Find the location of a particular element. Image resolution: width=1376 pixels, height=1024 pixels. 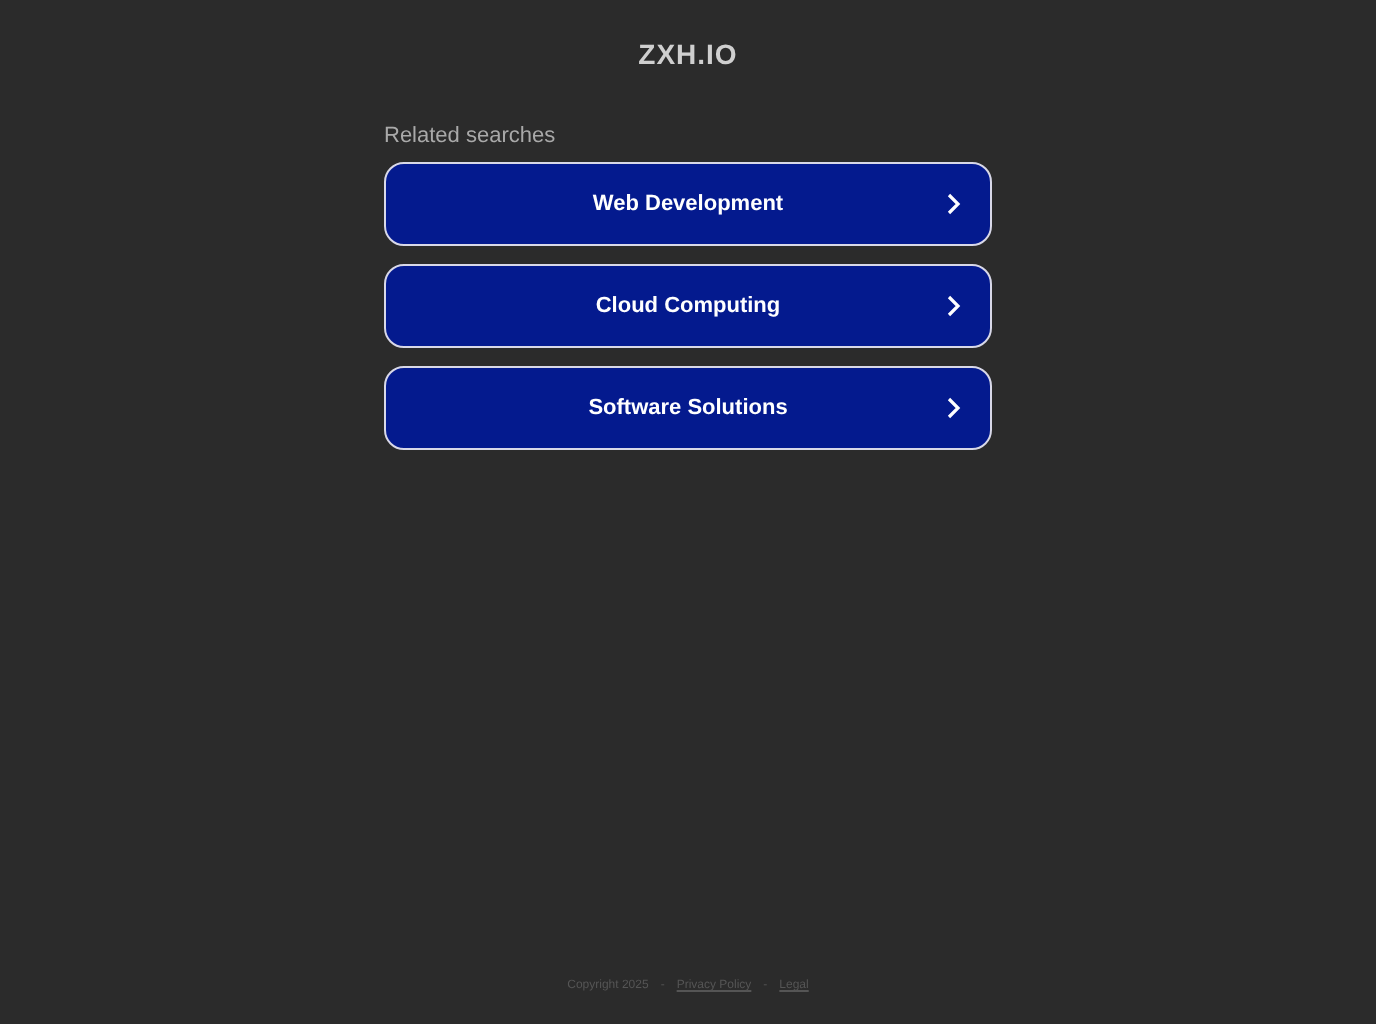

related-search-link: Software Solutions is located at coordinates (688, 408).